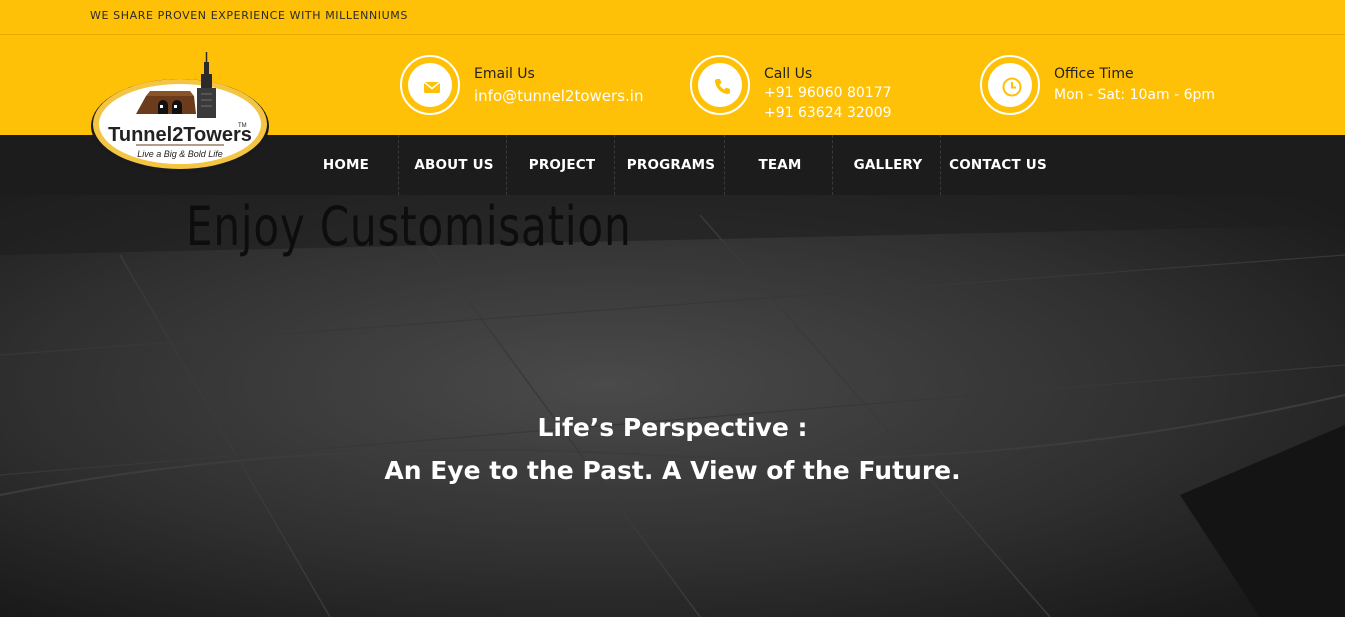 Image resolution: width=1345 pixels, height=617 pixels. What do you see at coordinates (788, 74) in the screenshot?
I see `phone-title: Call Us` at bounding box center [788, 74].